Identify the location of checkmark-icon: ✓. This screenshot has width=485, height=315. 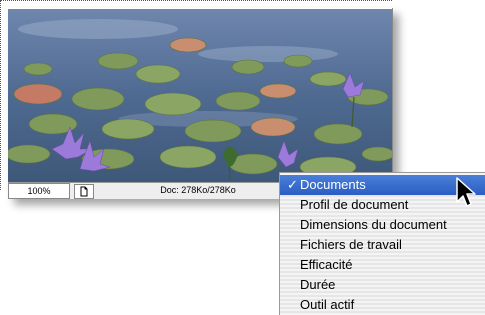
(292, 184).